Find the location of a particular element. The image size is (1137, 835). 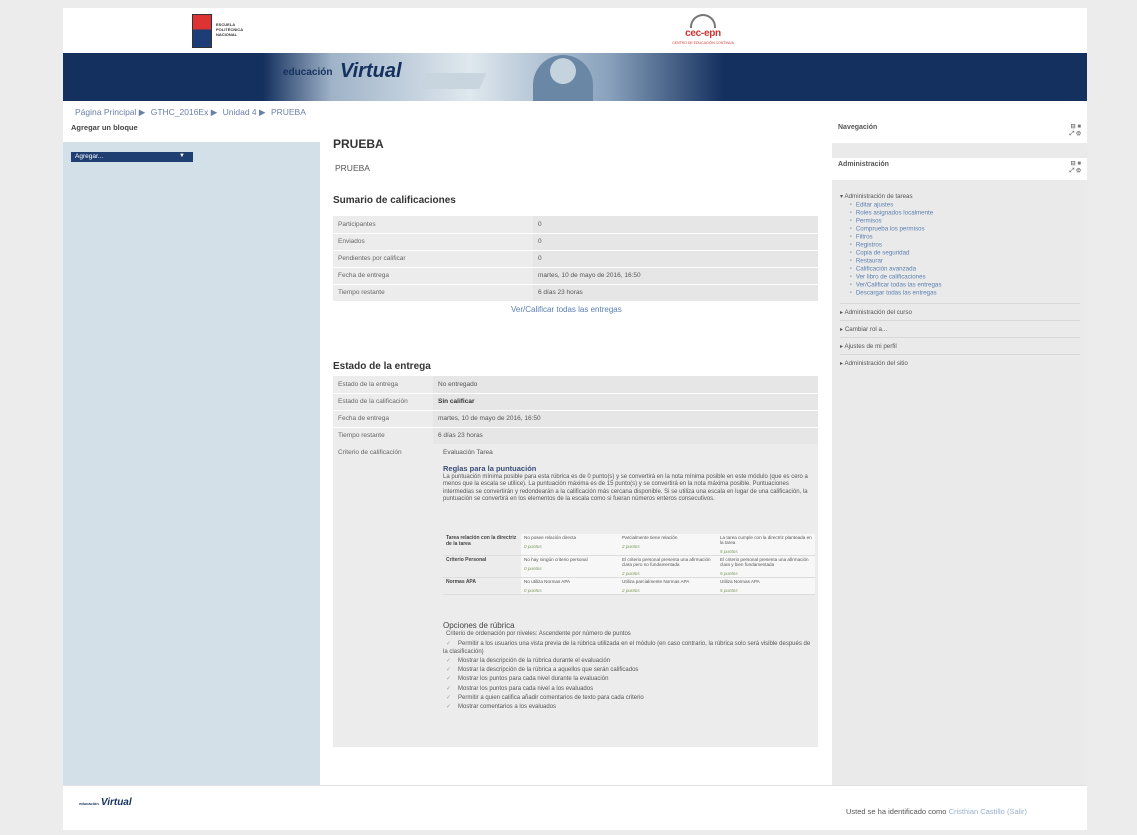

tree-item: Comprueba los permisos is located at coordinates (960, 229).